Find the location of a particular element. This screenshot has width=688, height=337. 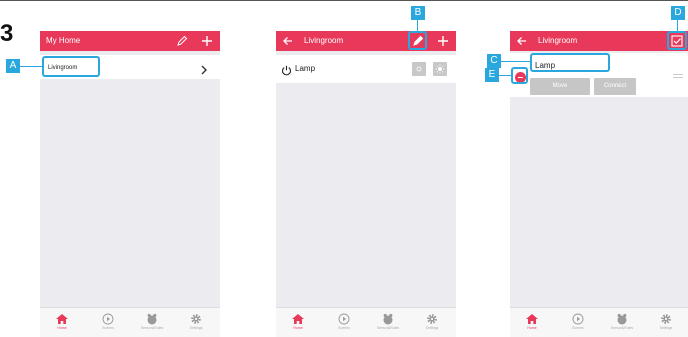

drag-handle-icon is located at coordinates (678, 76).